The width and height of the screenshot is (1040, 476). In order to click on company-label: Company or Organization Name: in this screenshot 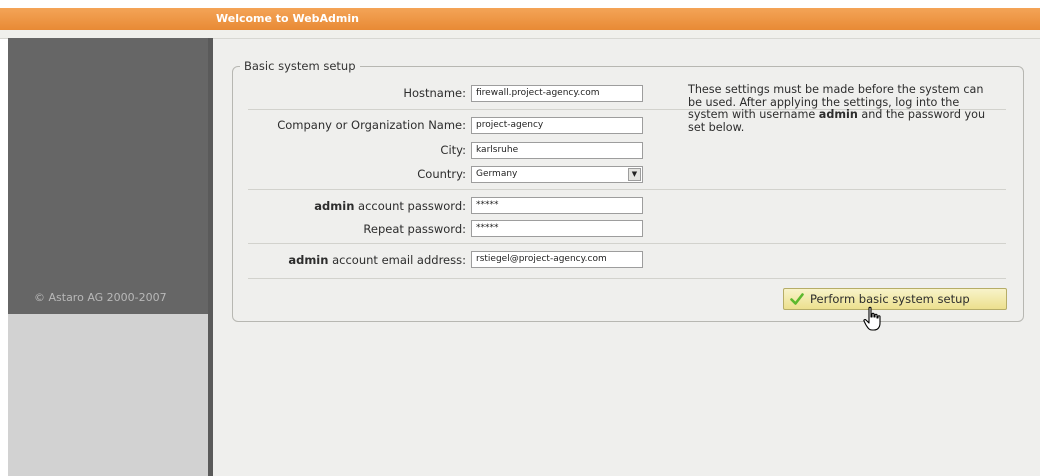, I will do `click(371, 125)`.